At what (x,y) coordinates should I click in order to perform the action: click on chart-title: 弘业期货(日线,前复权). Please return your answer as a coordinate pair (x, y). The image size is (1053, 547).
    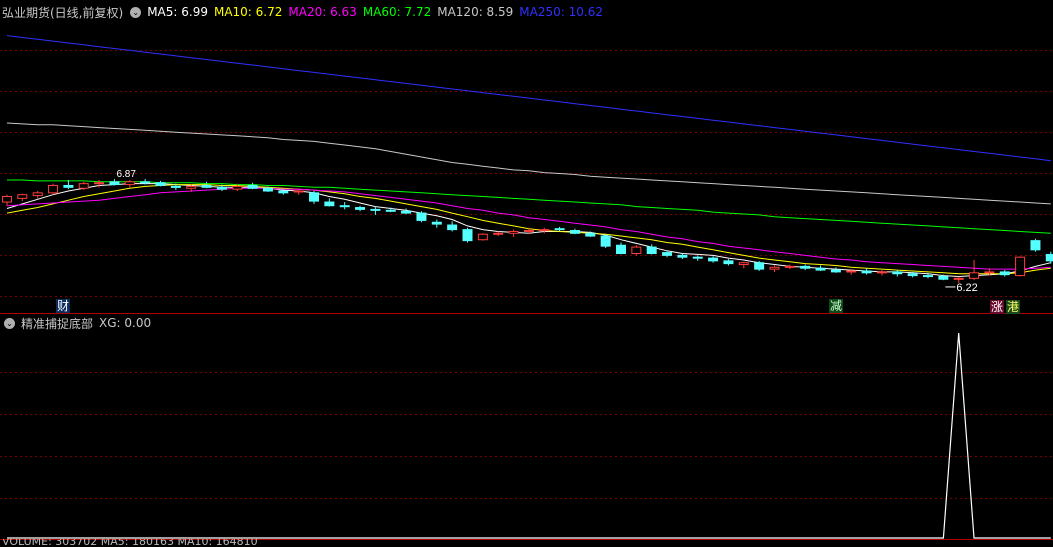
    Looking at the image, I should click on (63, 12).